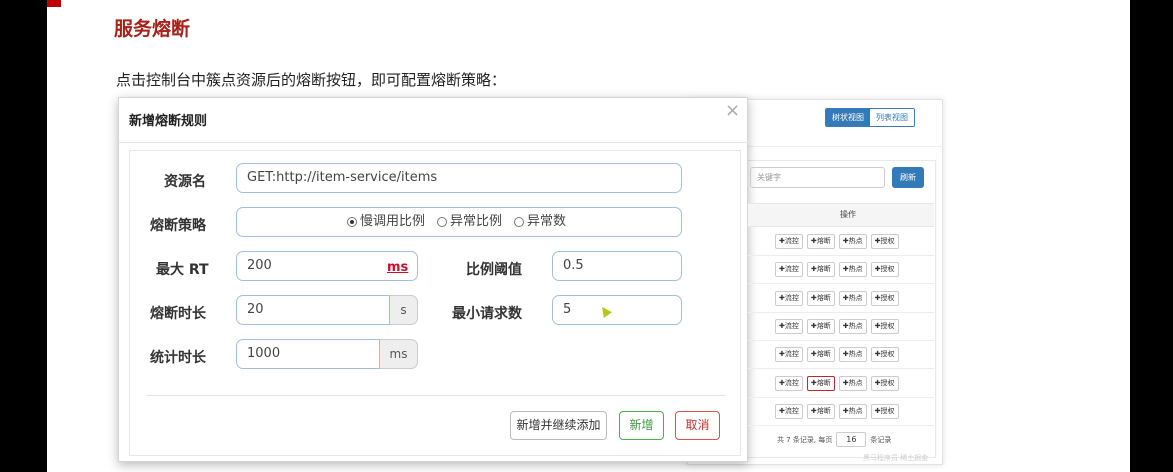 This screenshot has height=472, width=1173. What do you see at coordinates (617, 310) in the screenshot?
I see `min-request-input: 5` at bounding box center [617, 310].